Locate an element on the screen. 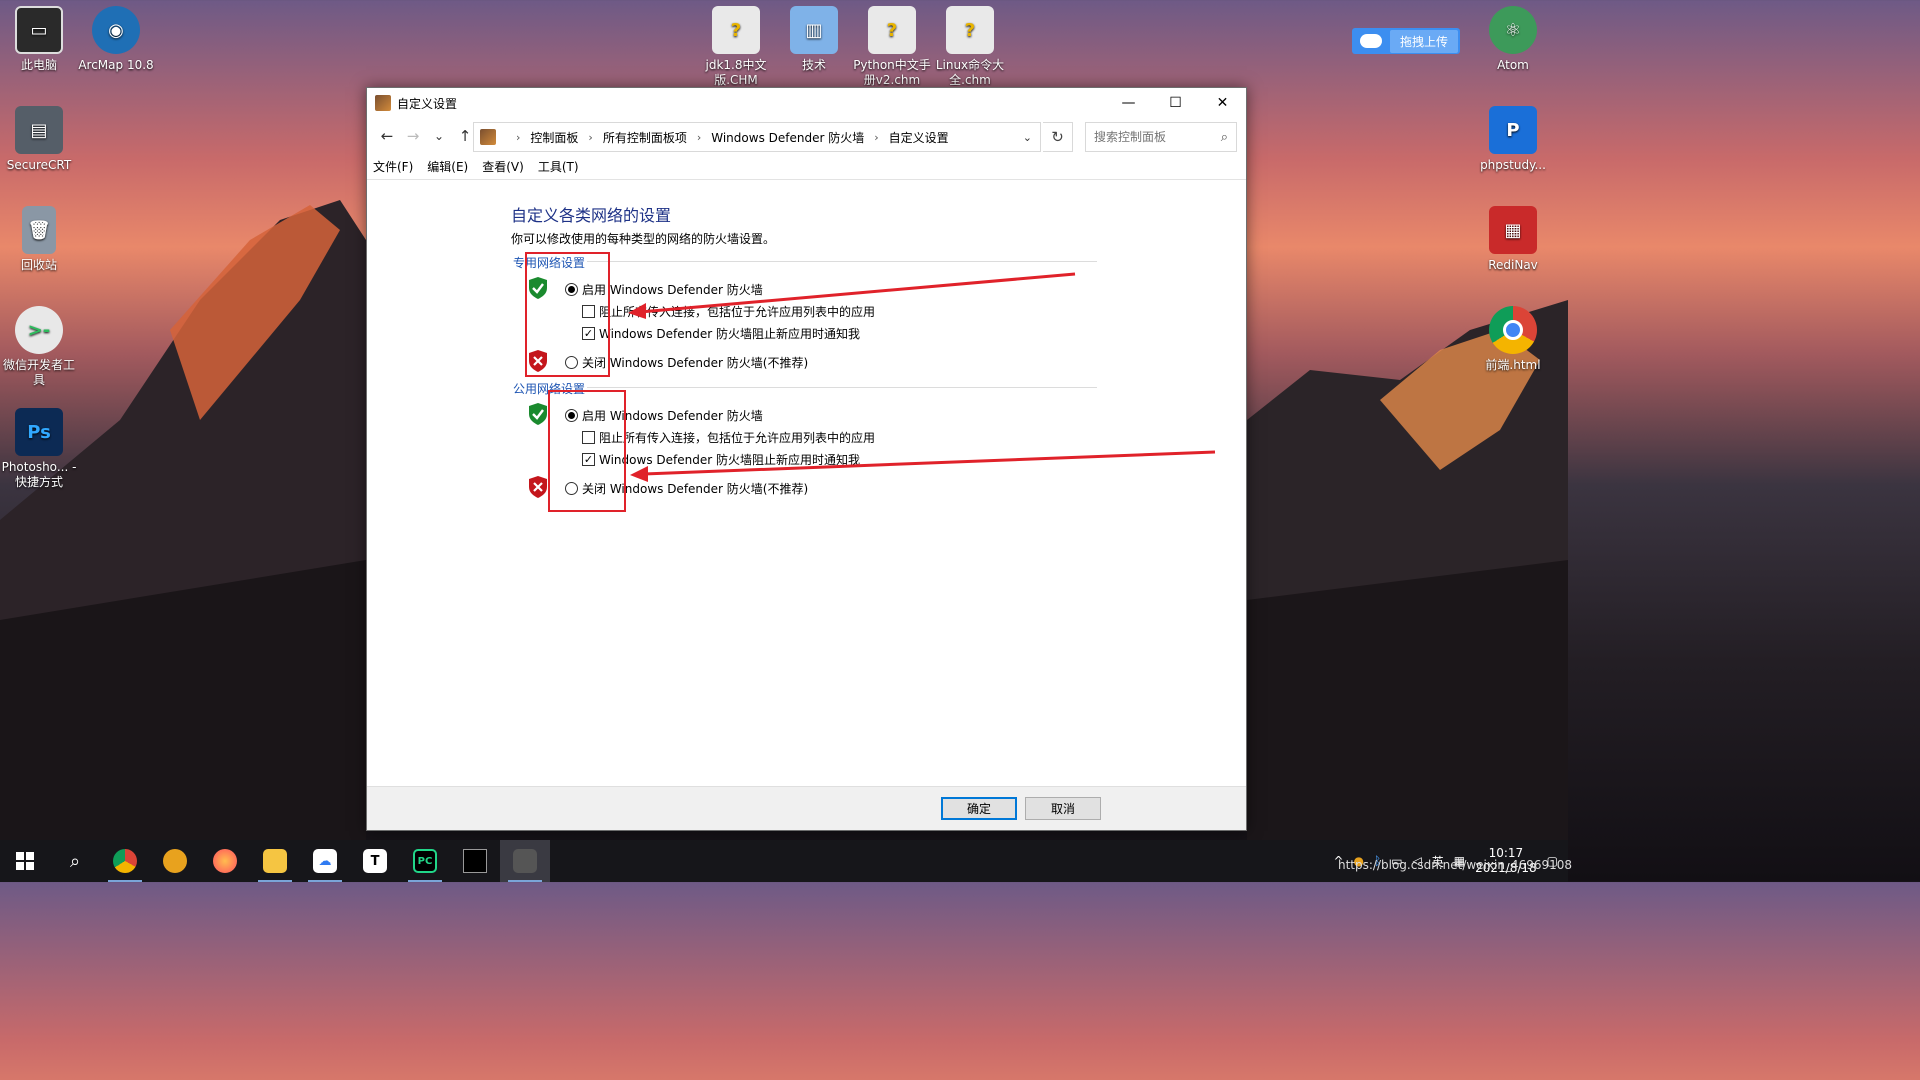 This screenshot has width=1920, height=1080. taskbar-search-button: ⌕ is located at coordinates (75, 861).